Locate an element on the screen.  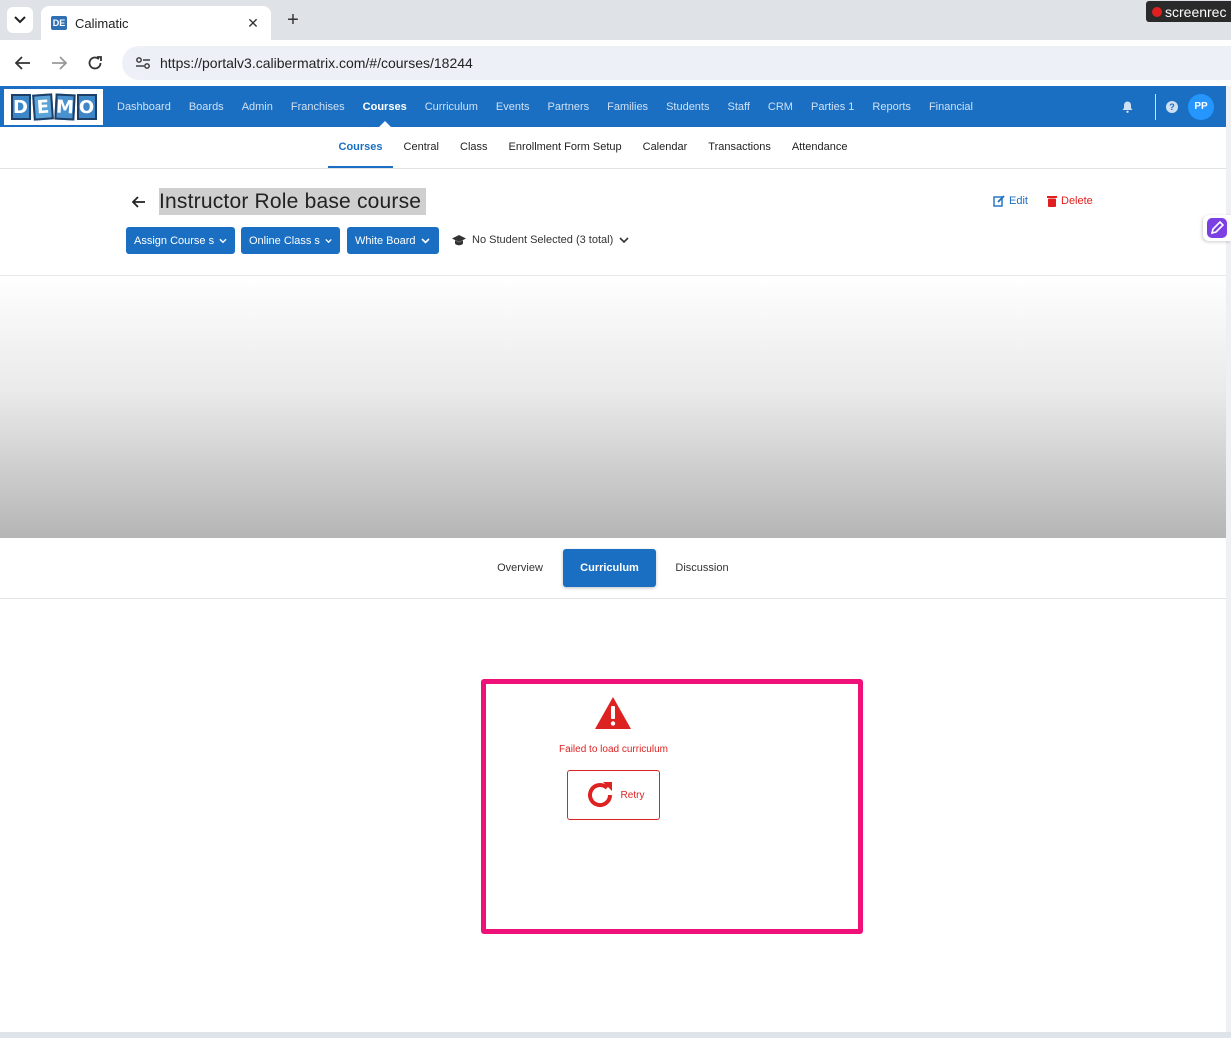
reload-button is located at coordinates (95, 63).